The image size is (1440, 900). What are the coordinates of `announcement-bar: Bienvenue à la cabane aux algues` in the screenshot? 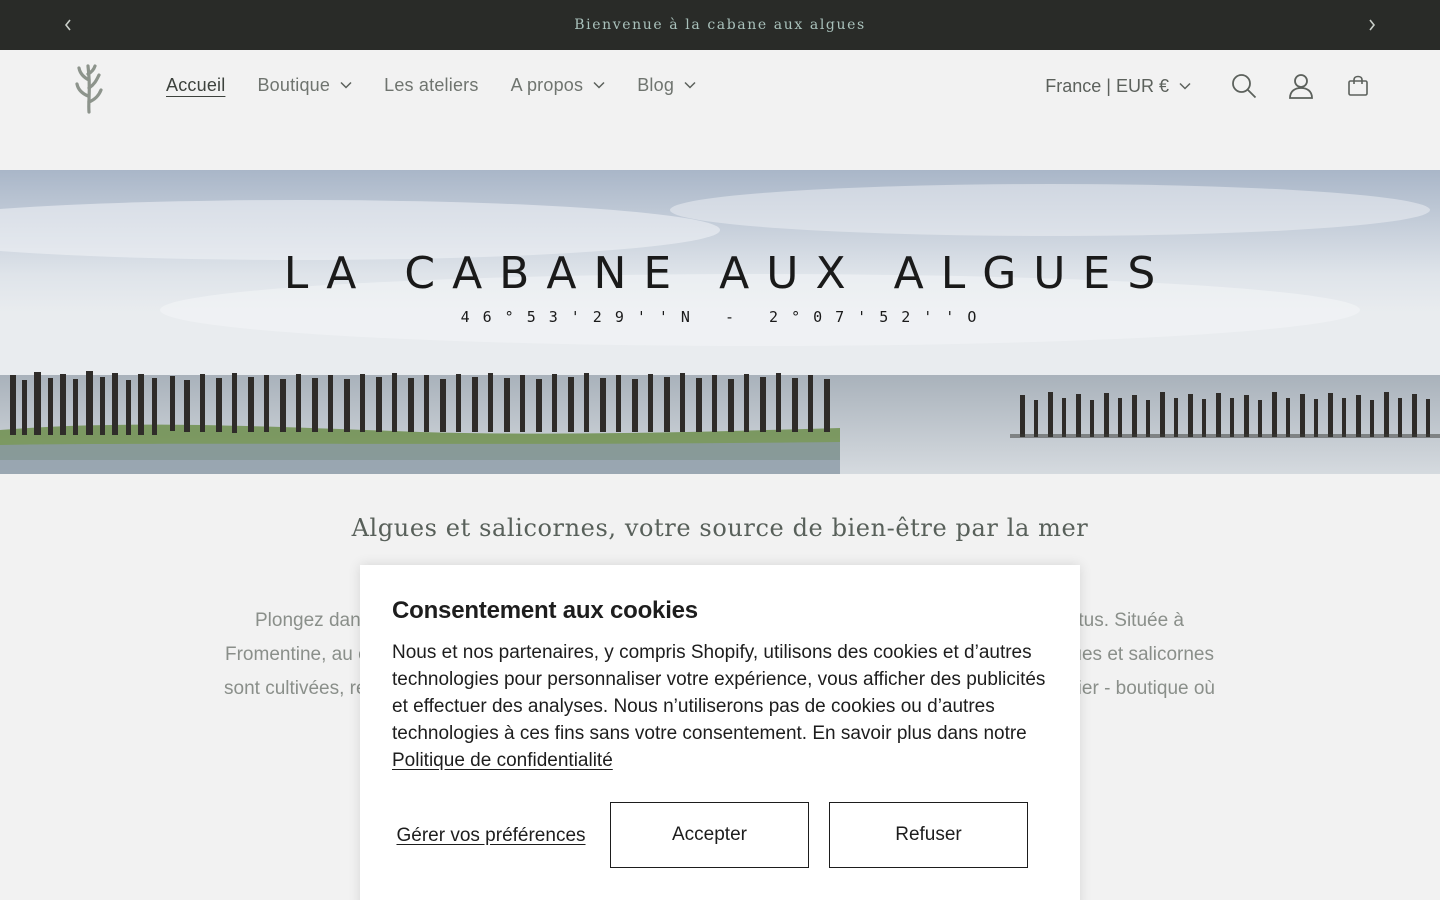 It's located at (720, 25).